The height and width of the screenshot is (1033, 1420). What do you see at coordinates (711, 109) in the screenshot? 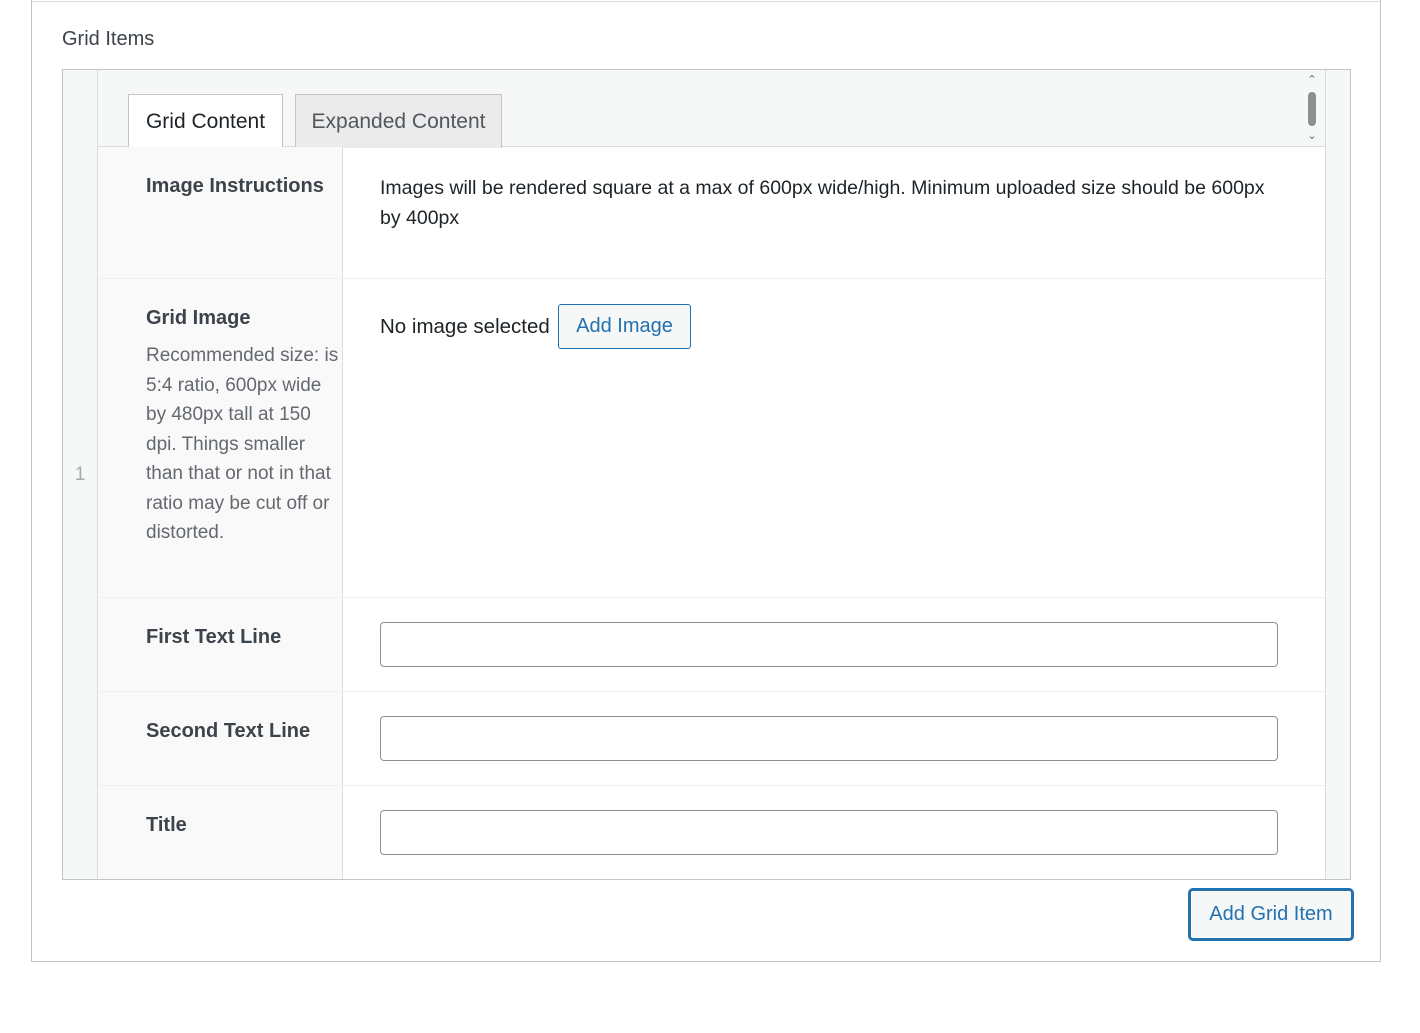
I see `tabs-bar: Grid Content Expanded Content ⌃ ⌄` at bounding box center [711, 109].